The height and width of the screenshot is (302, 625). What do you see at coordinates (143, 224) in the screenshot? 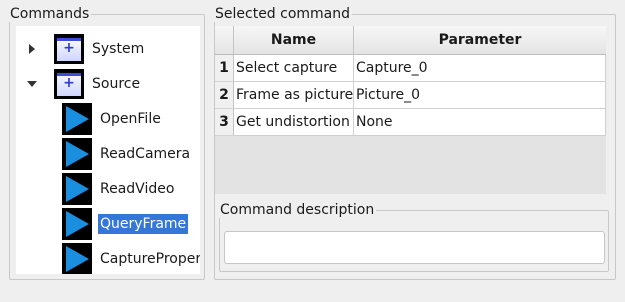
I see `tree-item-label: QueryFrame` at bounding box center [143, 224].